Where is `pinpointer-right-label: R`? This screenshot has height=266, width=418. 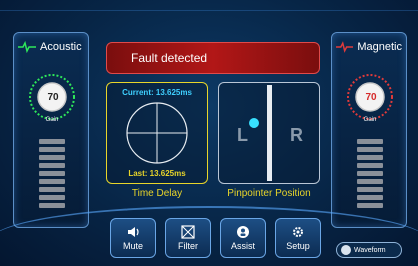
pinpointer-right-label: R is located at coordinates (296, 135).